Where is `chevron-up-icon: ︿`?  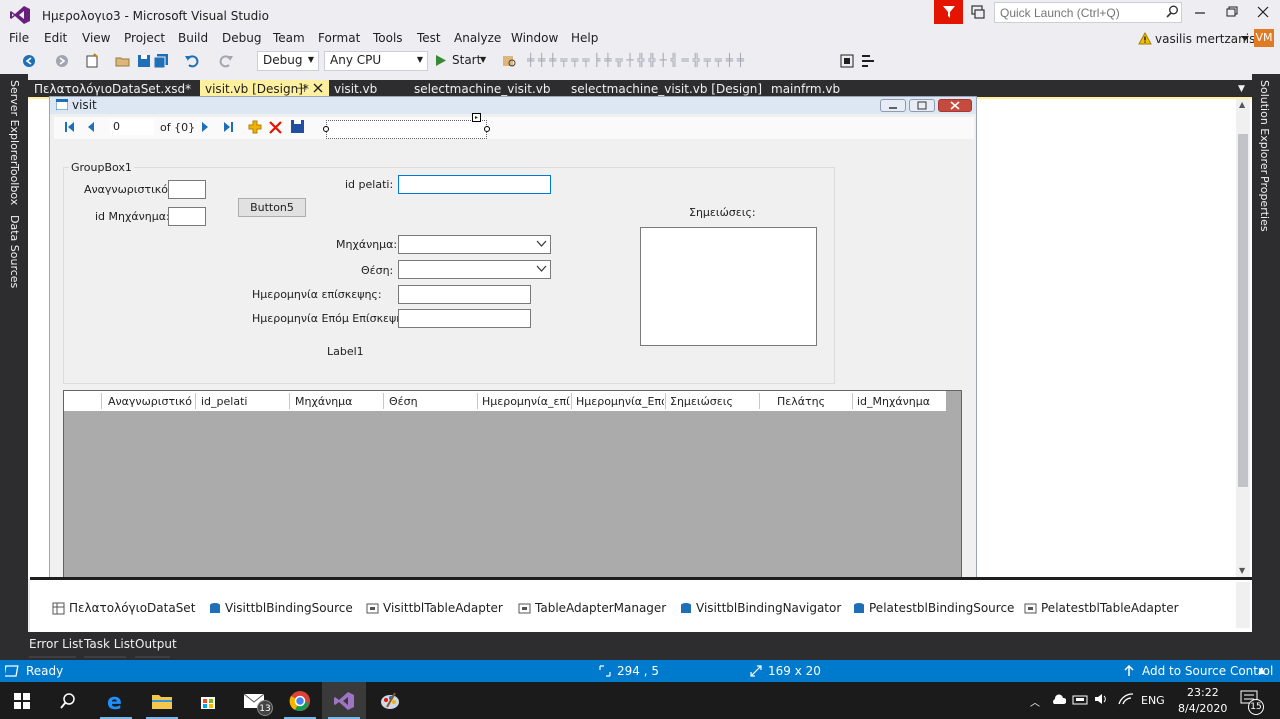
chevron-up-icon: ︿ is located at coordinates (1035, 701).